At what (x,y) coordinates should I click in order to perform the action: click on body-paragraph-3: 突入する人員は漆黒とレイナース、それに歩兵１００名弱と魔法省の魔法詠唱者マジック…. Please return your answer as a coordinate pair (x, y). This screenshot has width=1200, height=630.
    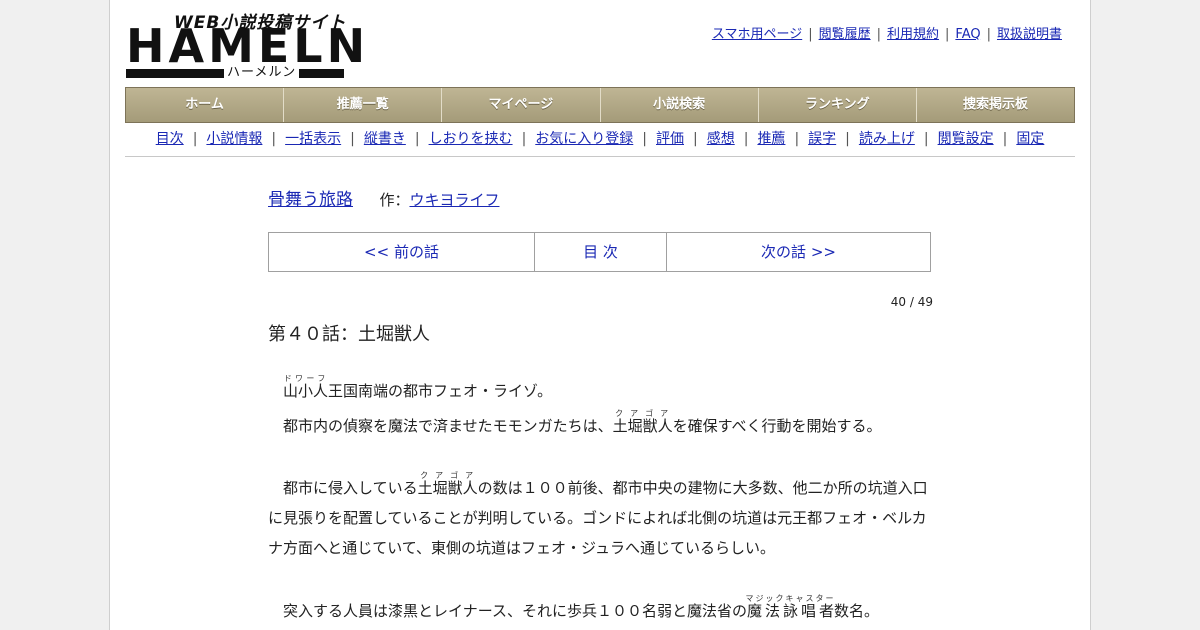
    Looking at the image, I should click on (581, 607).